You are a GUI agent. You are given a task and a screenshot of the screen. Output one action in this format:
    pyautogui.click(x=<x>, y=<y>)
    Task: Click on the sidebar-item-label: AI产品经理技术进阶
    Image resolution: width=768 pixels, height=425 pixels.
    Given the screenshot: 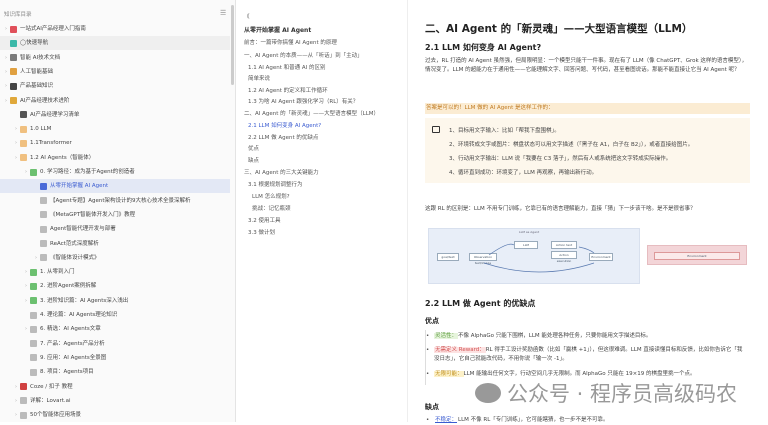 What is the action you would take?
    pyautogui.click(x=45, y=100)
    